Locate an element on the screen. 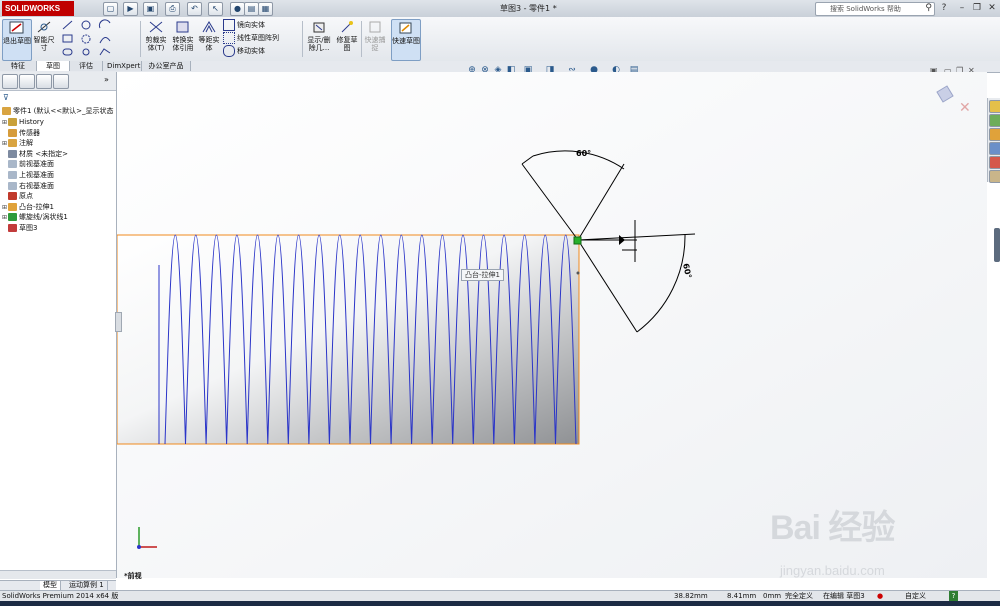 This screenshot has width=1000, height=606. trim-entities-button: 剪裁实体(T) is located at coordinates (156, 39).